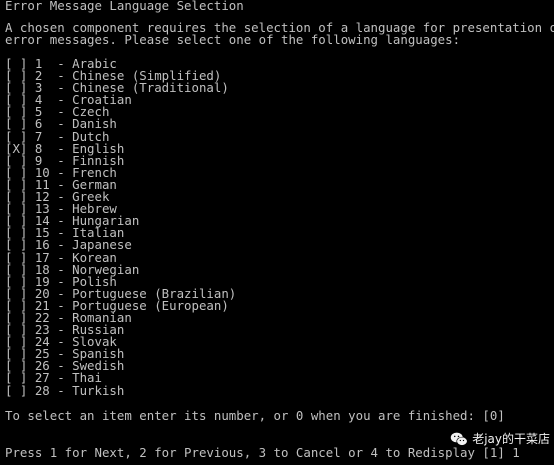 The width and height of the screenshot is (554, 465). I want to click on console-title: Error Message Language Selection, so click(124, 6).